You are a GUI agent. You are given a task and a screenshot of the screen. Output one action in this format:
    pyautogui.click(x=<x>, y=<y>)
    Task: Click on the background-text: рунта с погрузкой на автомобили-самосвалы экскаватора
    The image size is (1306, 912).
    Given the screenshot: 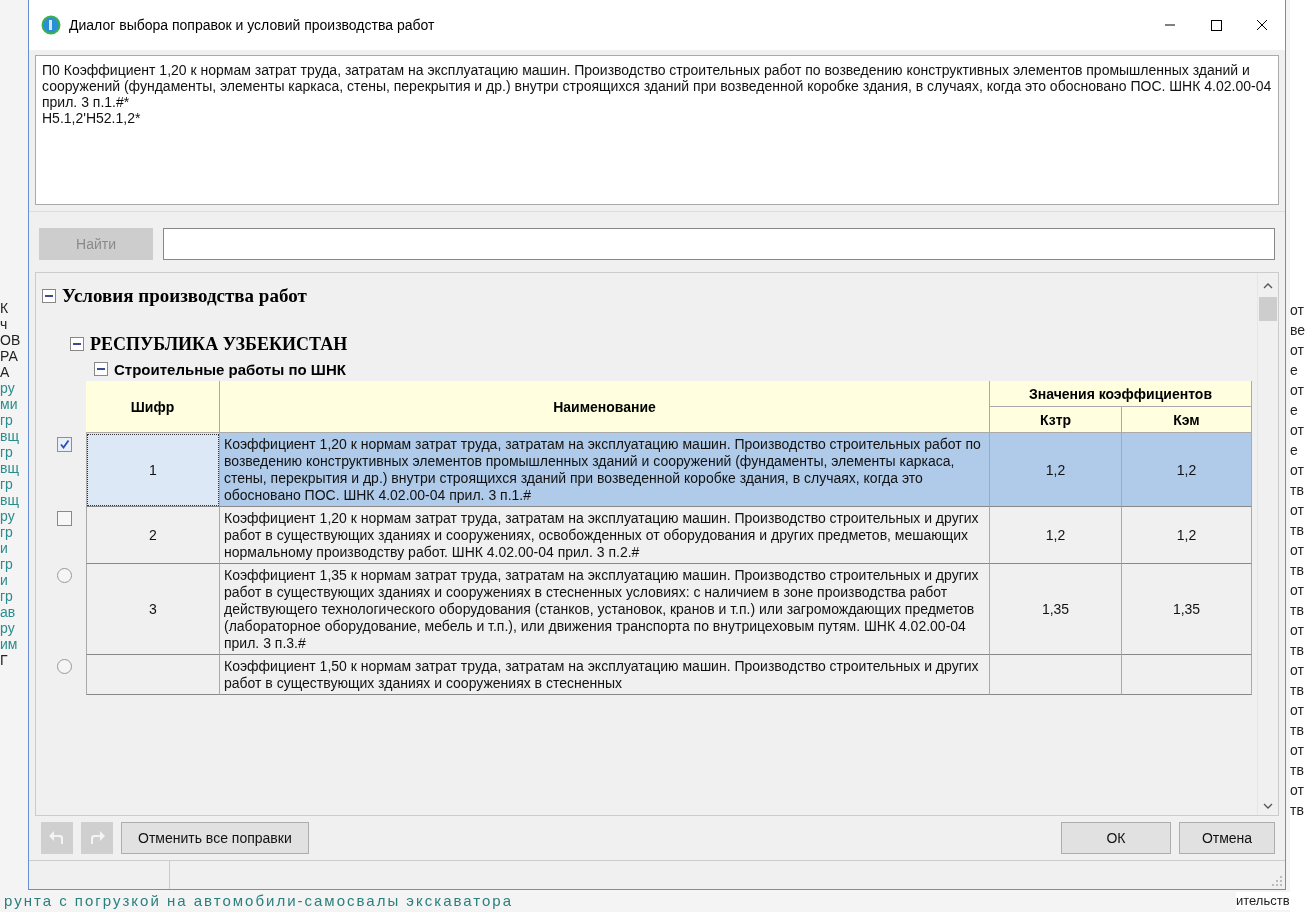 What is the action you would take?
    pyautogui.click(x=258, y=901)
    